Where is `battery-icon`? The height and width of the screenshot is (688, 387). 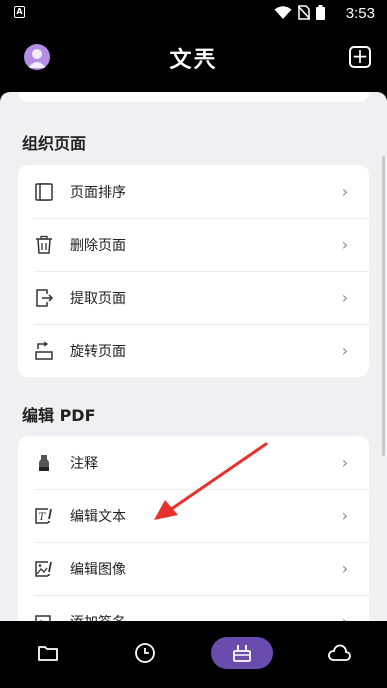
battery-icon is located at coordinates (320, 12).